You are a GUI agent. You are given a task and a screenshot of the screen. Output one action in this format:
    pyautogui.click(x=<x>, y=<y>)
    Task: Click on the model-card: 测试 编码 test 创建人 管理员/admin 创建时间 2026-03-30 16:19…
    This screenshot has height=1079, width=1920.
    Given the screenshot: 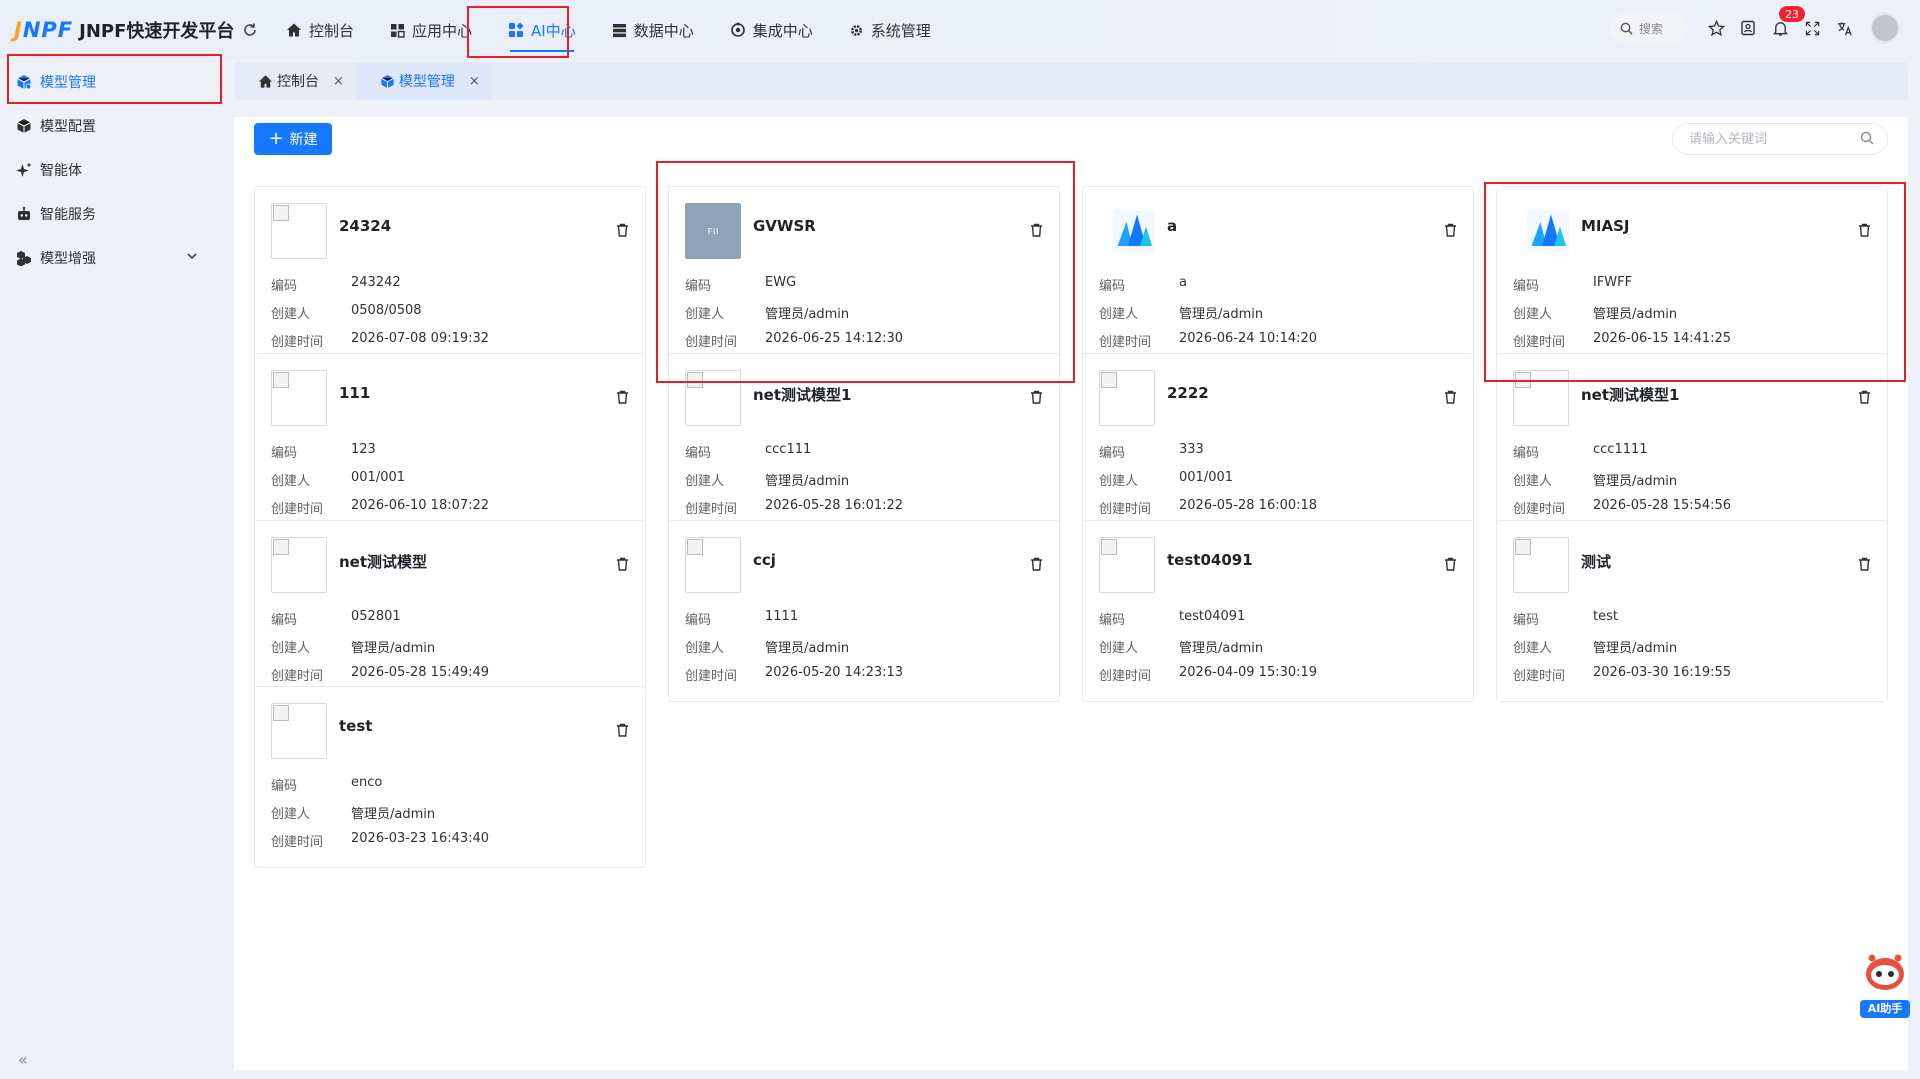 What is the action you would take?
    pyautogui.click(x=1692, y=611)
    